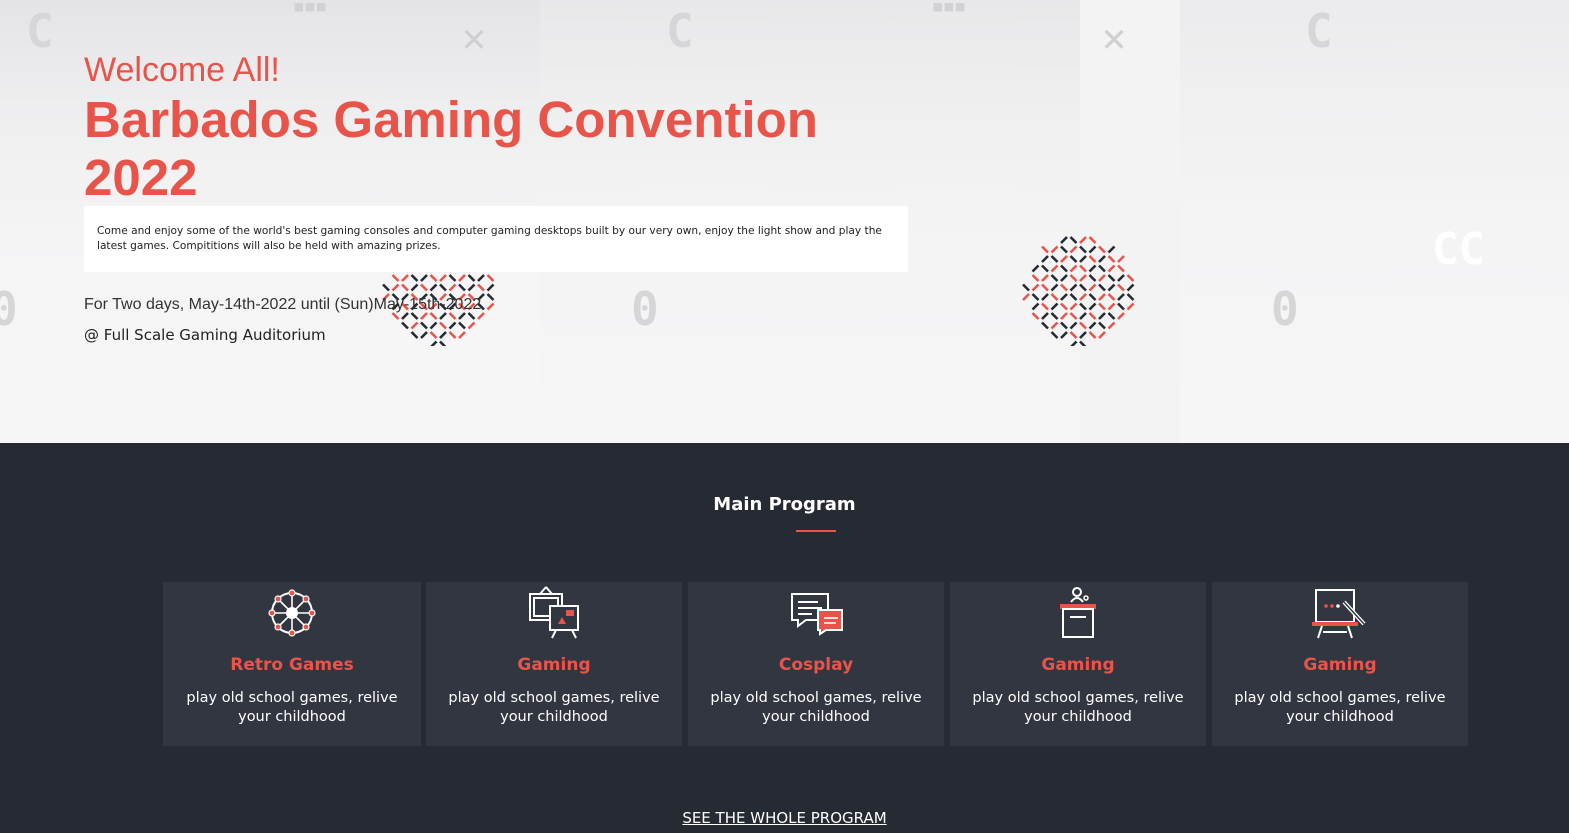 The height and width of the screenshot is (833, 1569). Describe the element at coordinates (816, 531) in the screenshot. I see `title-underline` at that location.